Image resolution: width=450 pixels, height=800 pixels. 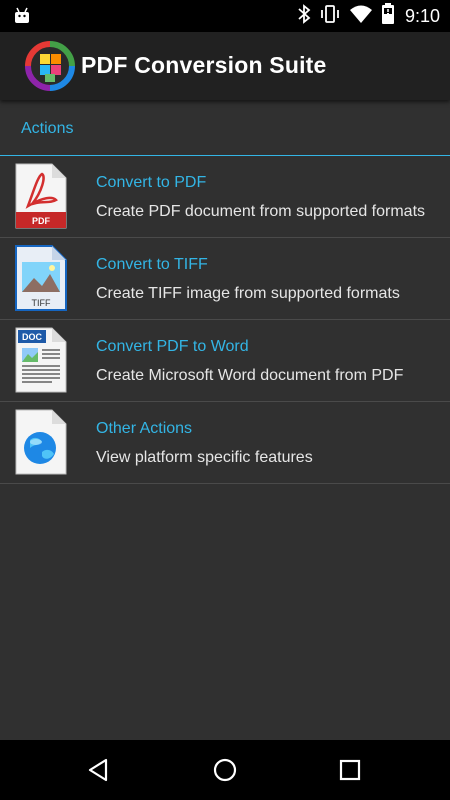 I want to click on doc-file-icon: DOC, so click(x=41, y=360).